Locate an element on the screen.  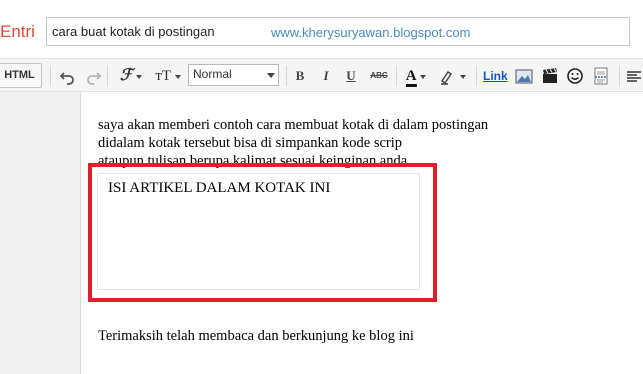
font-size-glyph: тT is located at coordinates (163, 76).